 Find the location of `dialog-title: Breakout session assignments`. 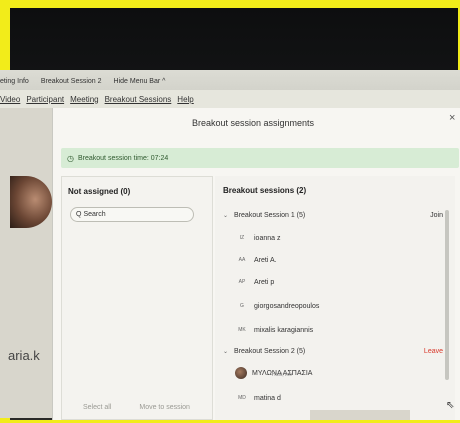

dialog-title: Breakout session assignments is located at coordinates (253, 123).